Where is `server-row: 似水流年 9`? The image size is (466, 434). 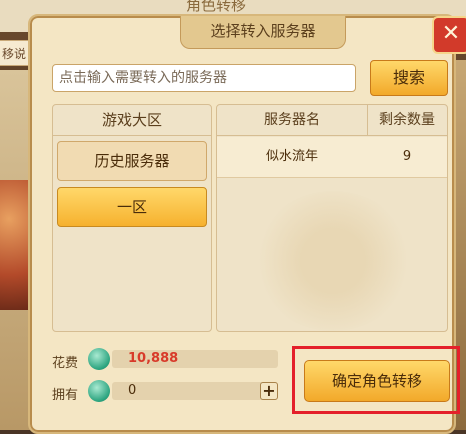 server-row: 似水流年 9 is located at coordinates (332, 157).